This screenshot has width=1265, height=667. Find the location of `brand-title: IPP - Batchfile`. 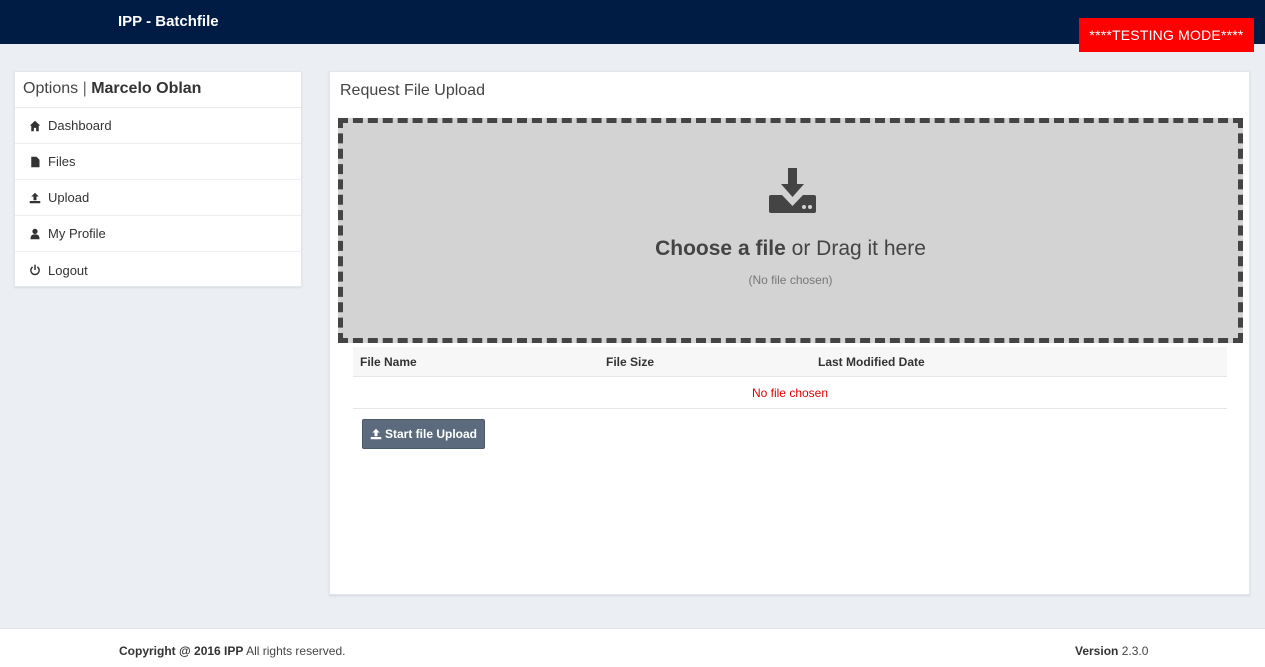

brand-title: IPP - Batchfile is located at coordinates (168, 21).